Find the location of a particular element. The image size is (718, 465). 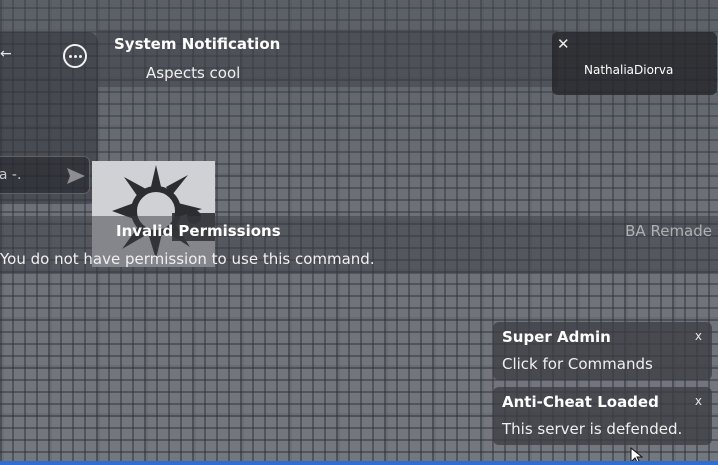

system-notification-message: Aspects cool is located at coordinates (193, 73).